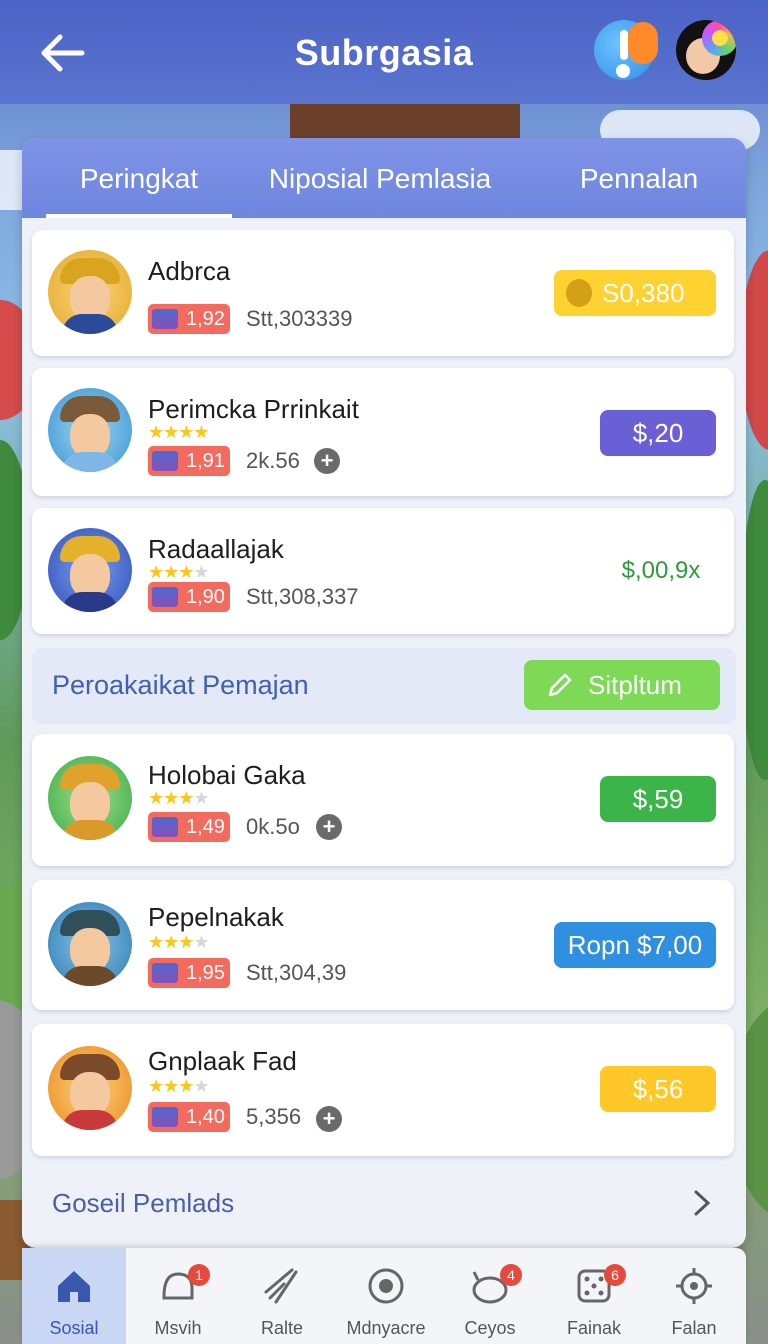 This screenshot has width=768, height=1344. What do you see at coordinates (386, 1286) in the screenshot?
I see `target-icon` at bounding box center [386, 1286].